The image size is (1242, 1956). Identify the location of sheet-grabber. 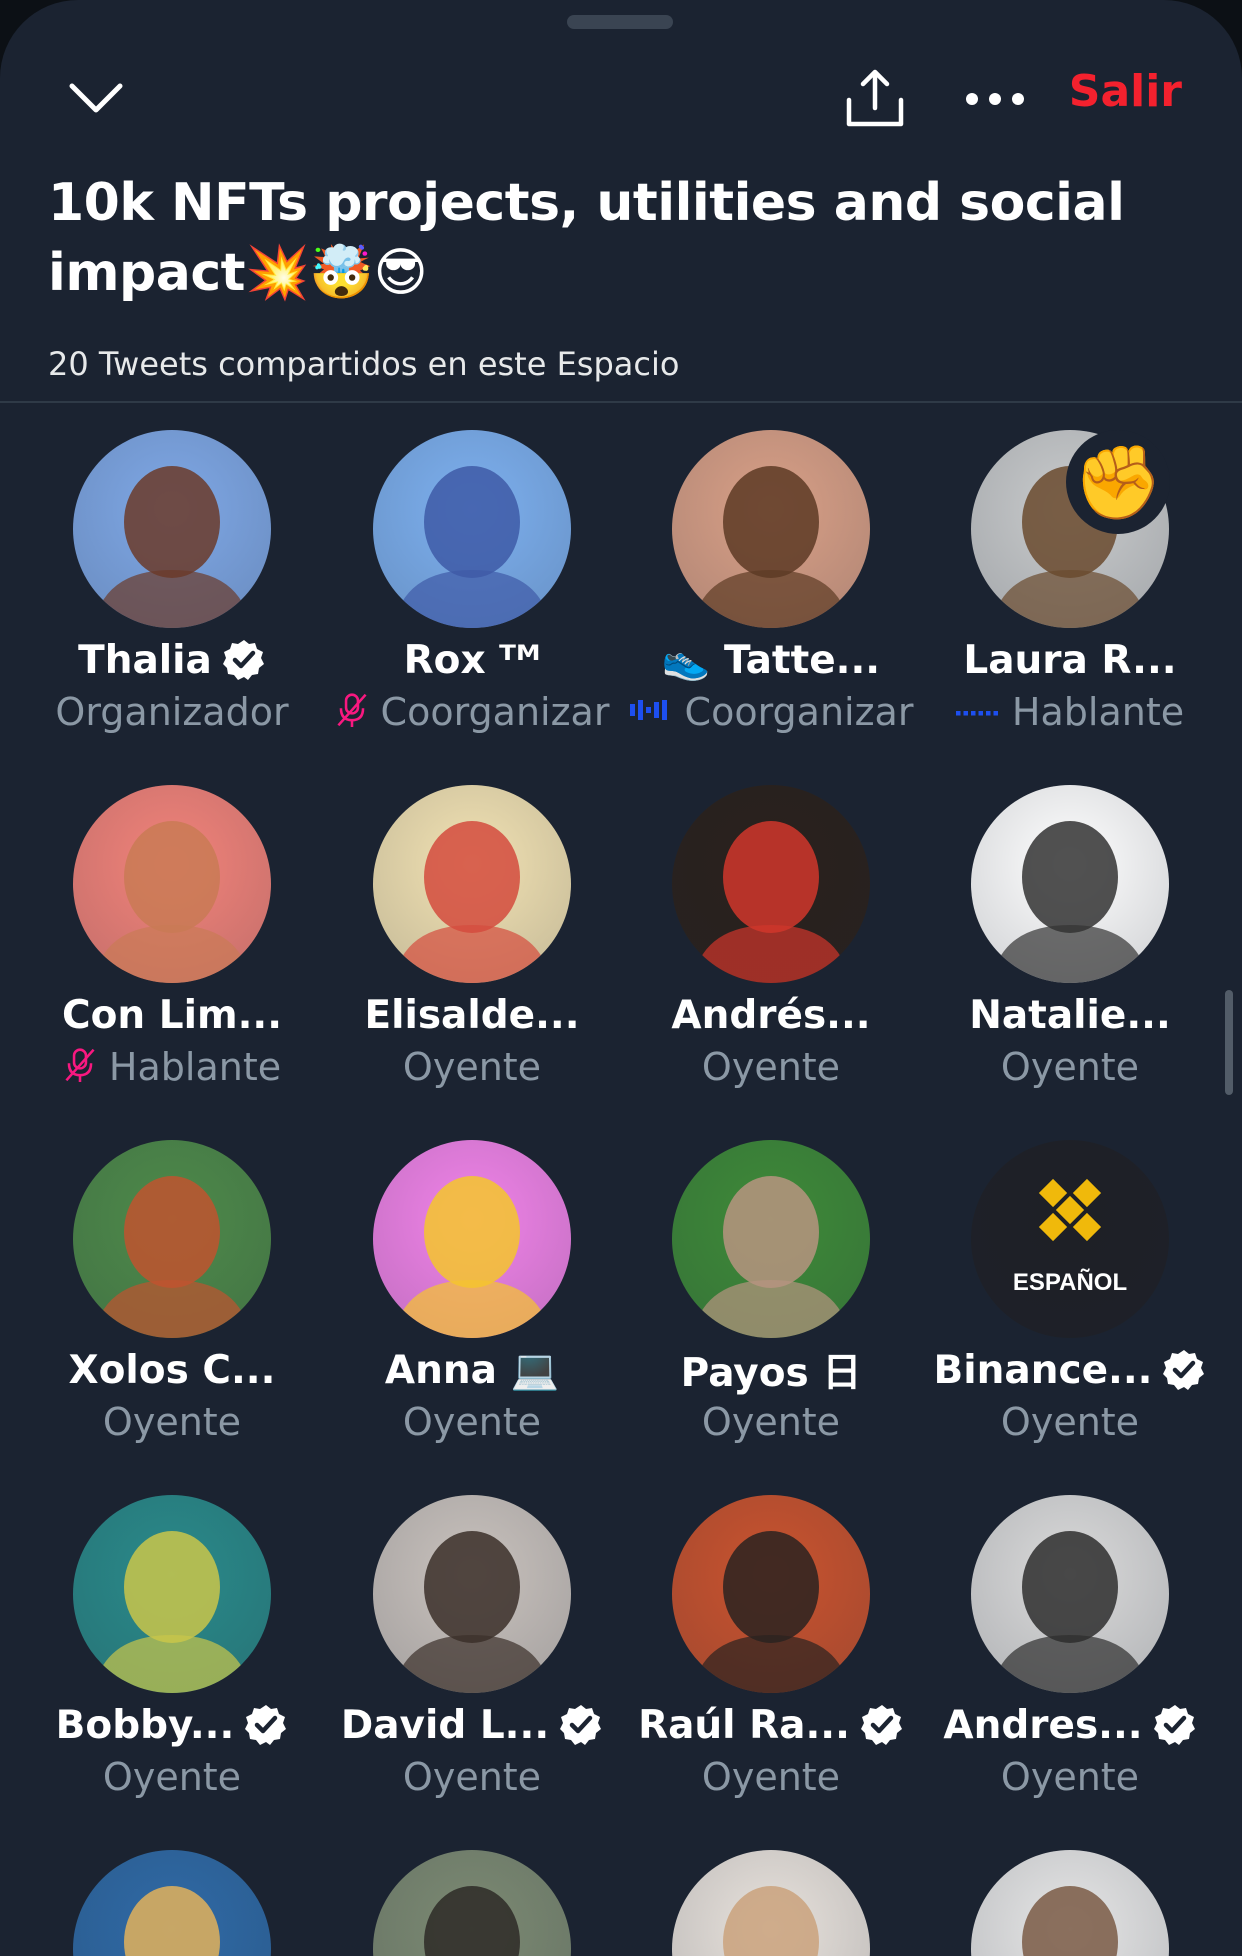
(620, 22).